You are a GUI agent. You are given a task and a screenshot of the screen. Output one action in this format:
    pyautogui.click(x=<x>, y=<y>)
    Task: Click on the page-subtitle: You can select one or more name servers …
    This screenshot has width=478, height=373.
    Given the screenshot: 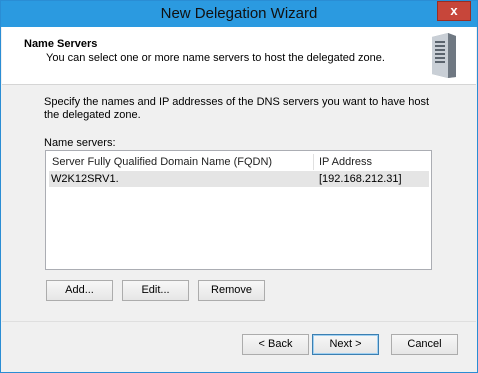 What is the action you would take?
    pyautogui.click(x=215, y=58)
    